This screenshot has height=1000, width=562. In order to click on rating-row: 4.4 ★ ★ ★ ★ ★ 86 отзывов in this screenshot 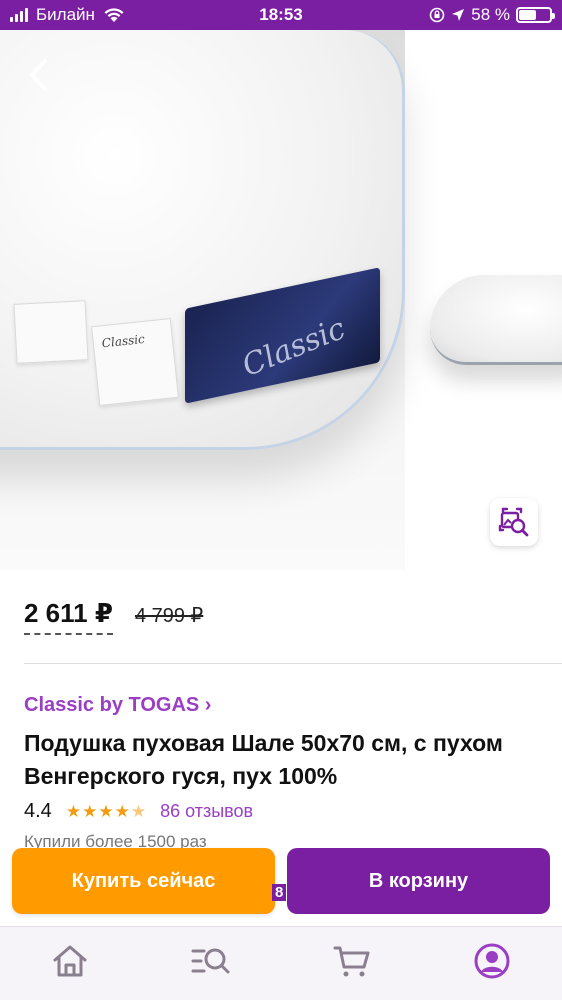, I will do `click(138, 811)`.